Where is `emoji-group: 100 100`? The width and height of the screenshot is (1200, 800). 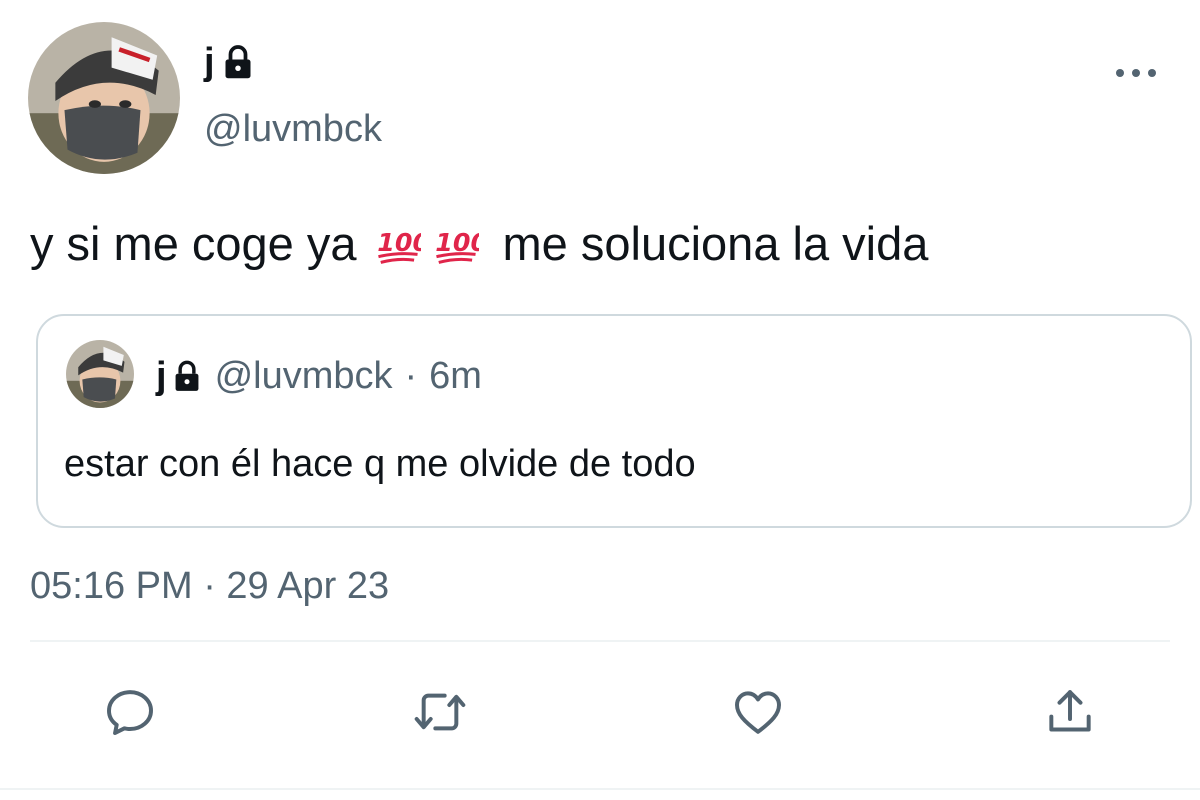
emoji-group: 100 100 is located at coordinates (427, 244).